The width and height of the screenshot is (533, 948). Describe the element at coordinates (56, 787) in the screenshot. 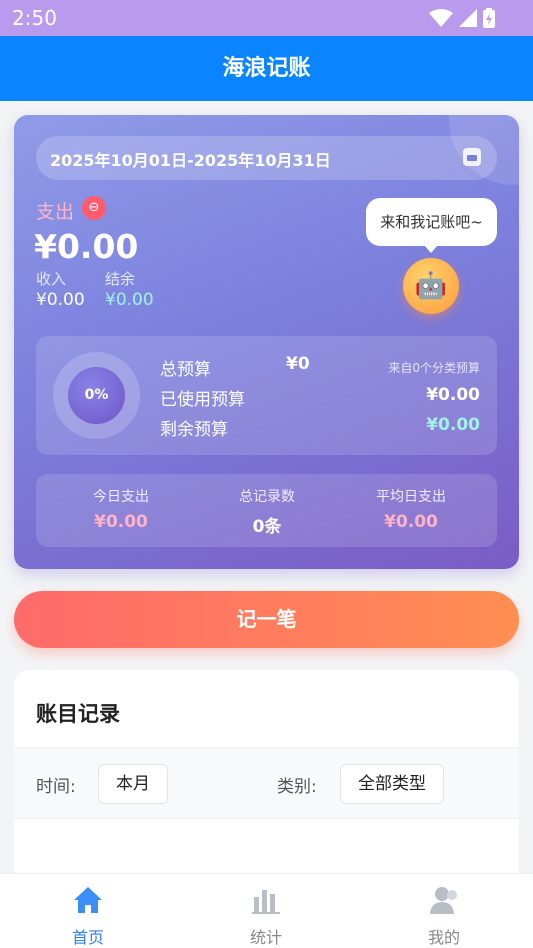

I see `time-filter-label: 时间:` at that location.